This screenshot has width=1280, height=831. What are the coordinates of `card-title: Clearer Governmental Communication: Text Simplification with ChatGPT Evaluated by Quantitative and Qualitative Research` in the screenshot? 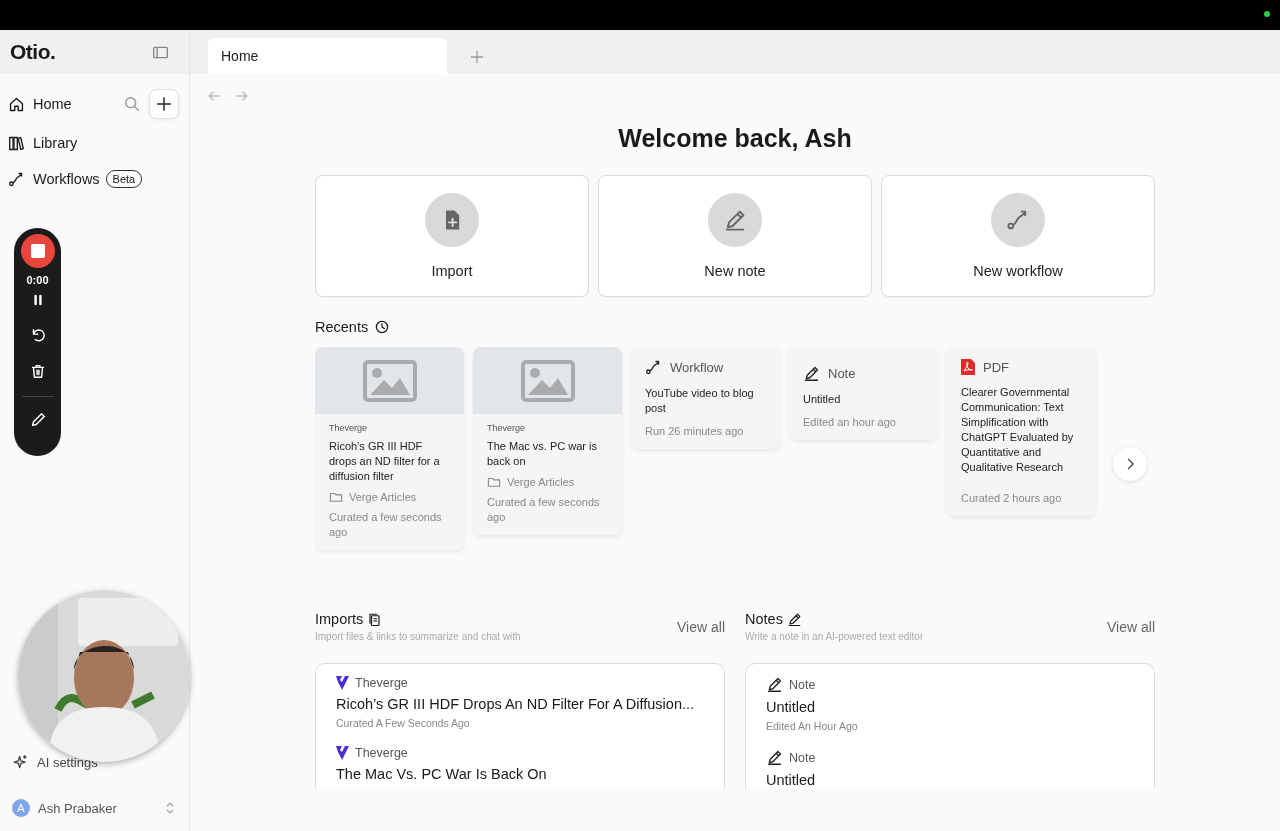 It's located at (1018, 430).